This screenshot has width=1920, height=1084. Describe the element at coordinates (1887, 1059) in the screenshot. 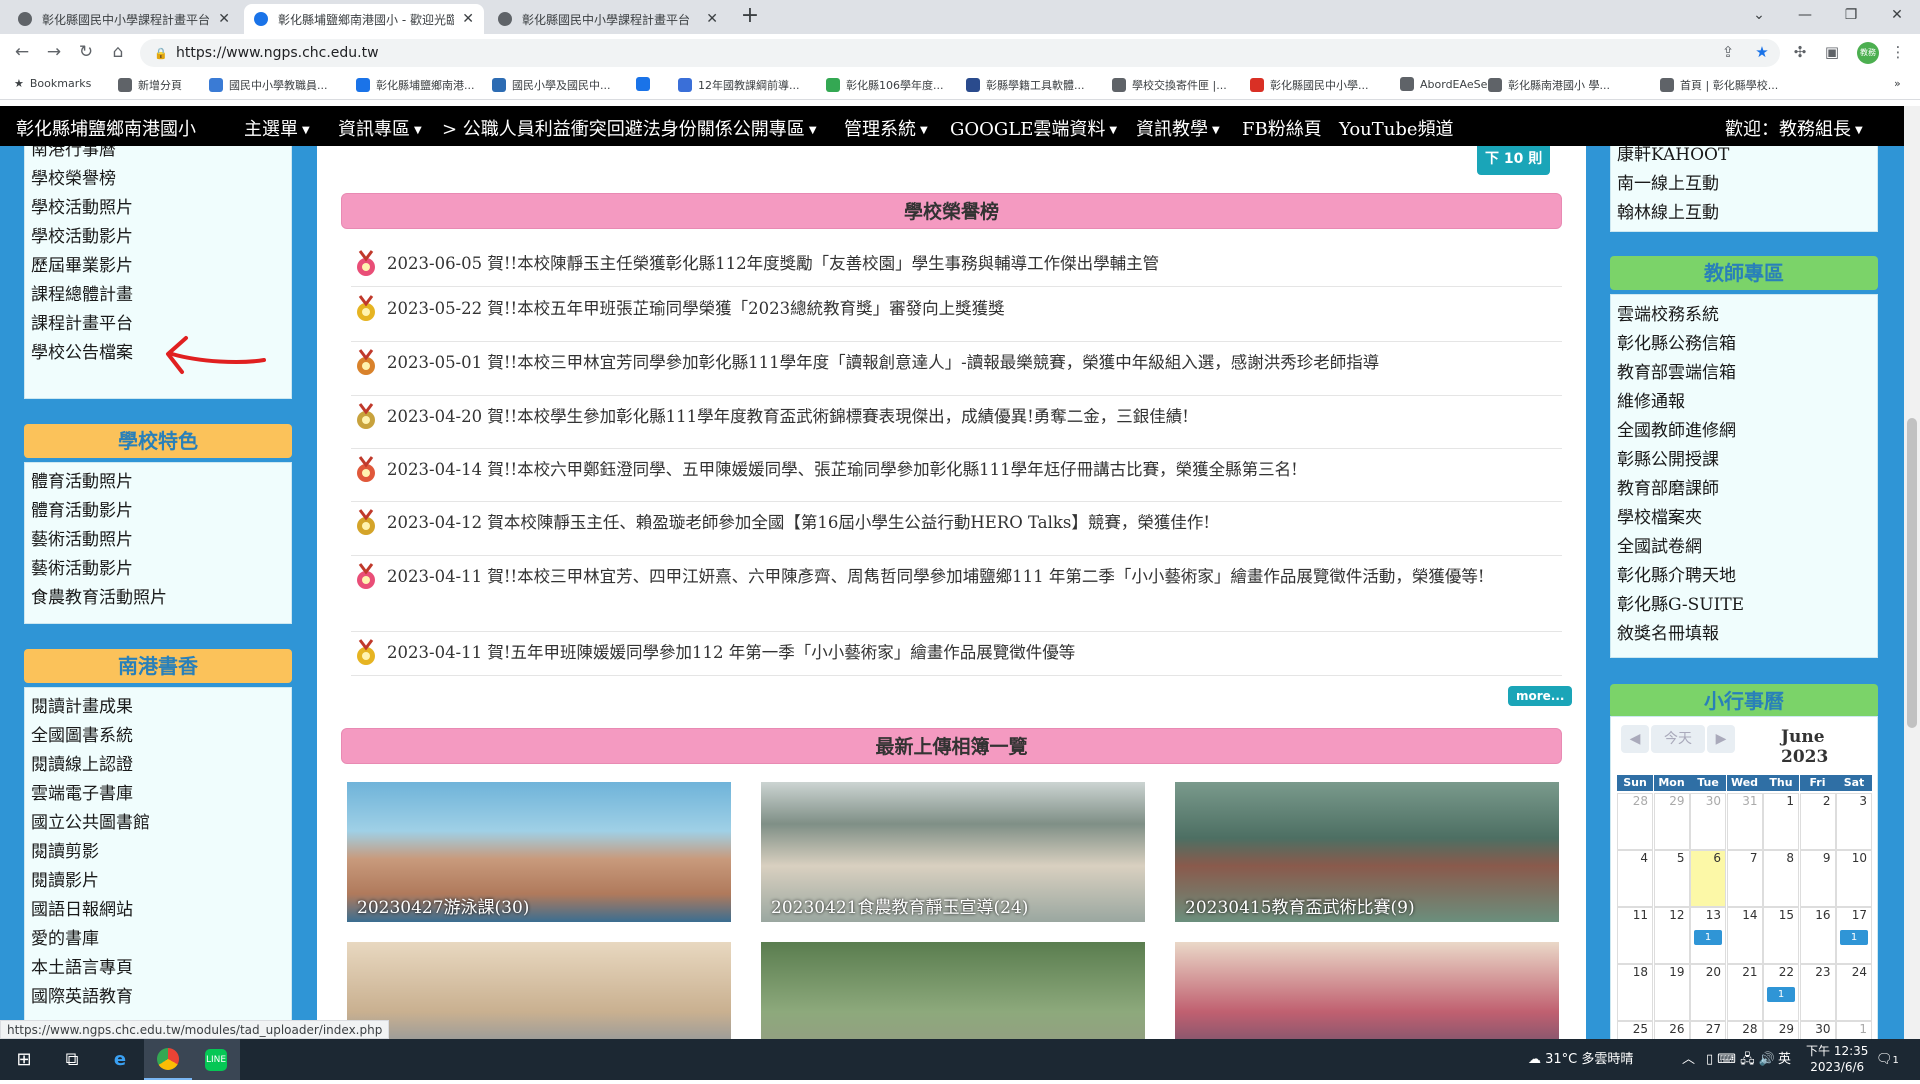

I see `notification-icon: 🗨1` at that location.